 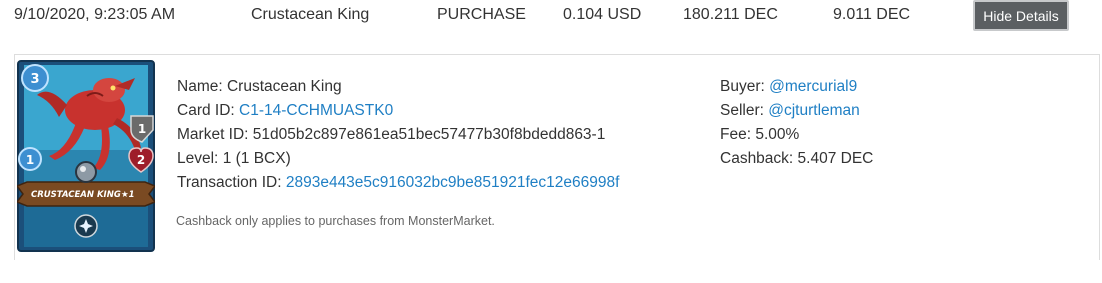 I want to click on seller-link: @cjturtleman, so click(x=814, y=110).